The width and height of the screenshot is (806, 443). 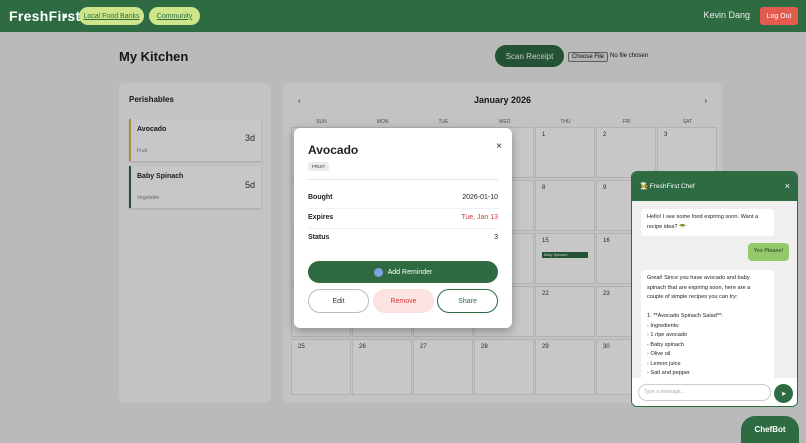 I want to click on modal-title: Avocado, so click(x=333, y=150).